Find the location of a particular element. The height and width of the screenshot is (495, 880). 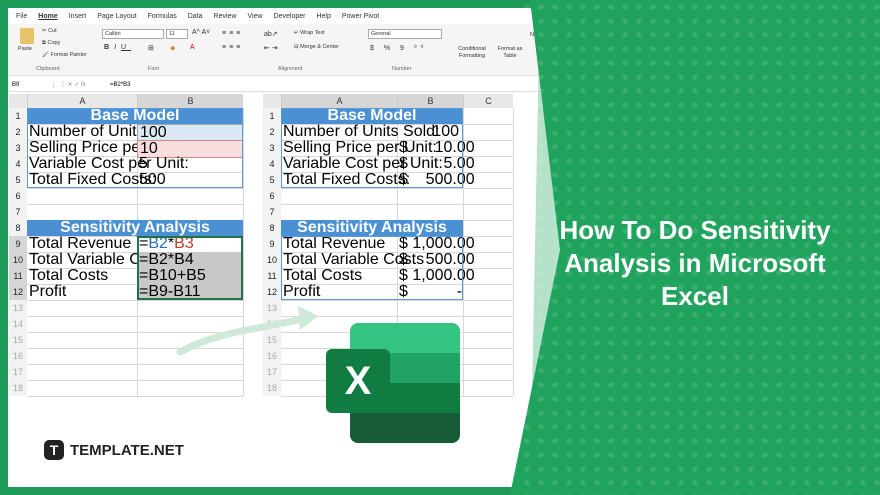

menu-insert: Insert is located at coordinates (78, 16).